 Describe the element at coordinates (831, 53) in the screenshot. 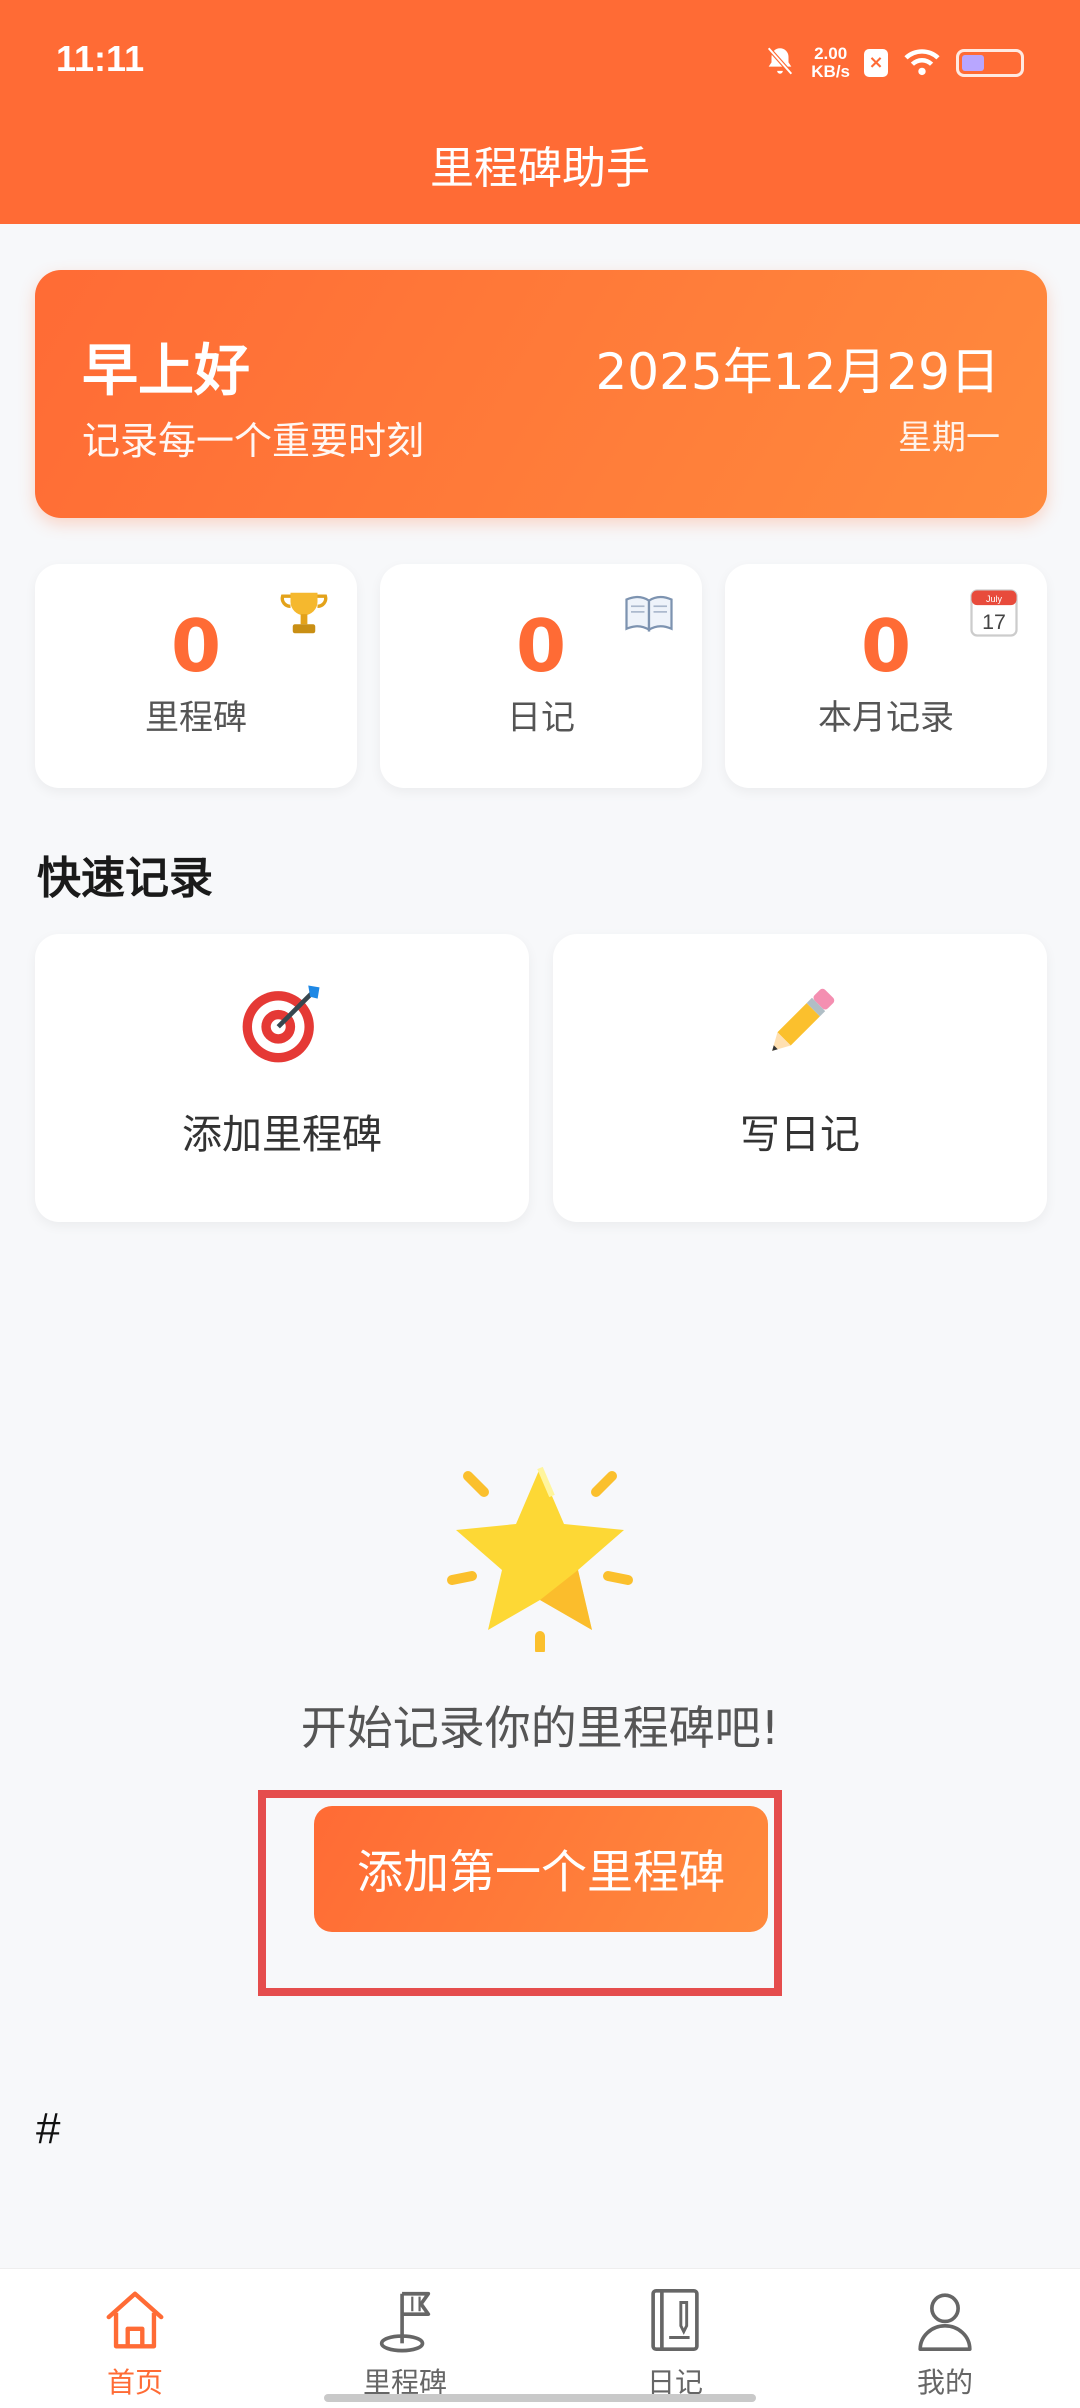

I see `net-speed-value: 2.00` at that location.